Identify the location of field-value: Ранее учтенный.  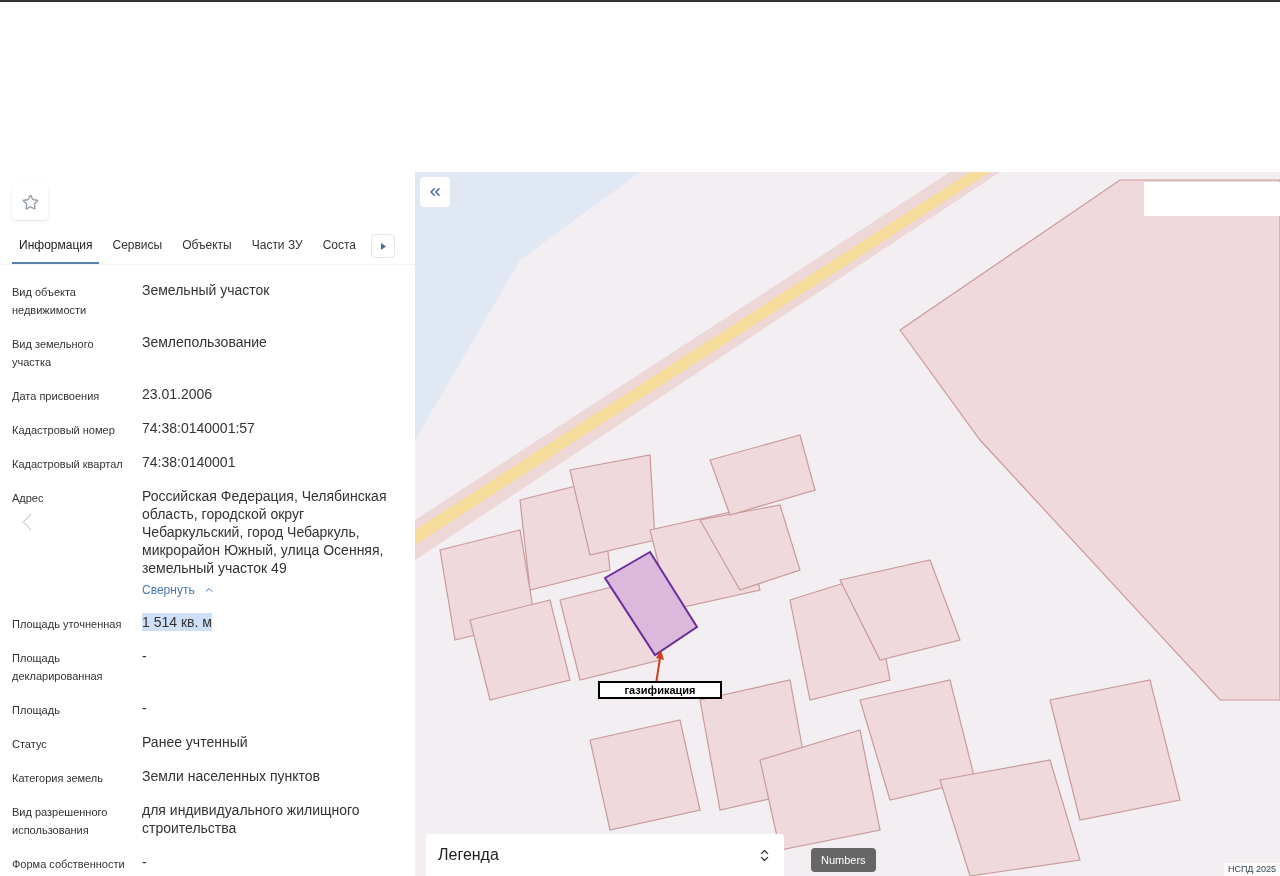
(195, 742).